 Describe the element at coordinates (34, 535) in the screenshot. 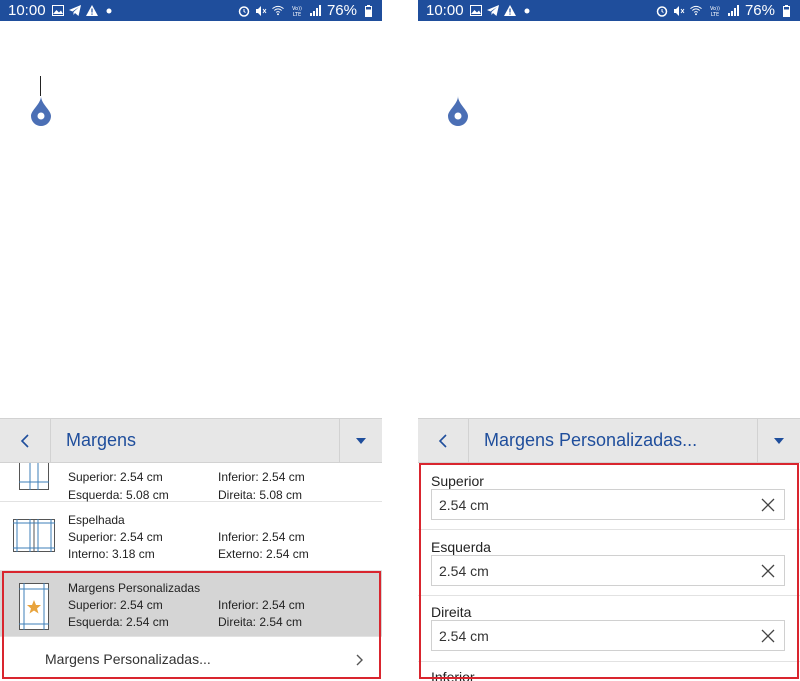

I see `mirrored-pages-icon` at that location.